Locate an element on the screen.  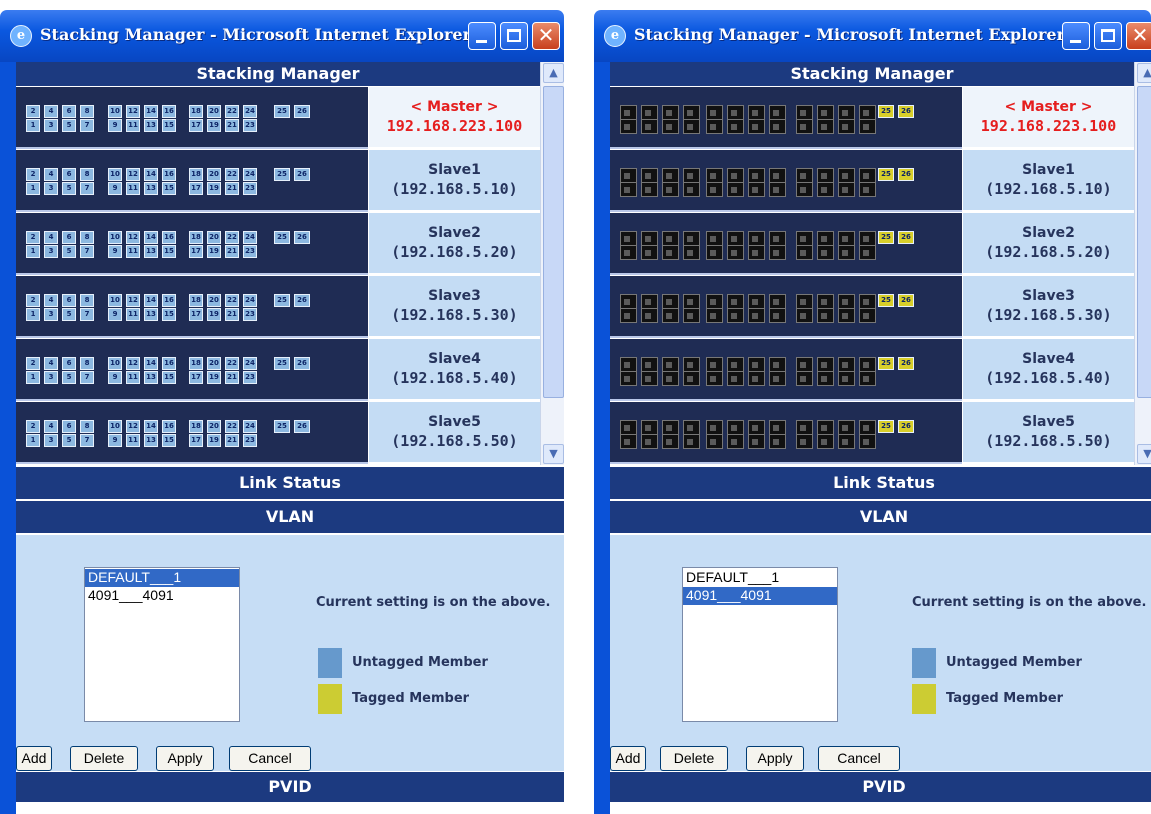
apply-button: Apply is located at coordinates (775, 758).